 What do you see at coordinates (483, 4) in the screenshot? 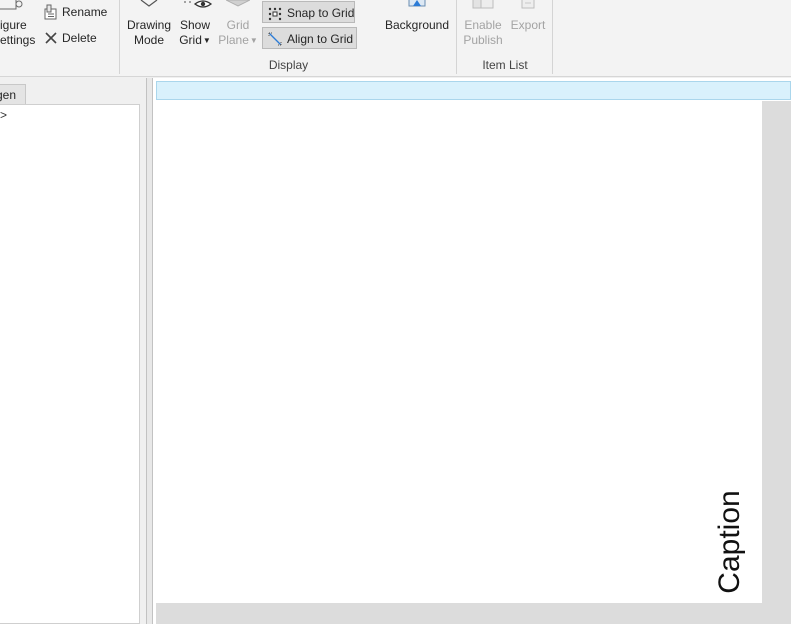
I see `enable-publish-icon` at bounding box center [483, 4].